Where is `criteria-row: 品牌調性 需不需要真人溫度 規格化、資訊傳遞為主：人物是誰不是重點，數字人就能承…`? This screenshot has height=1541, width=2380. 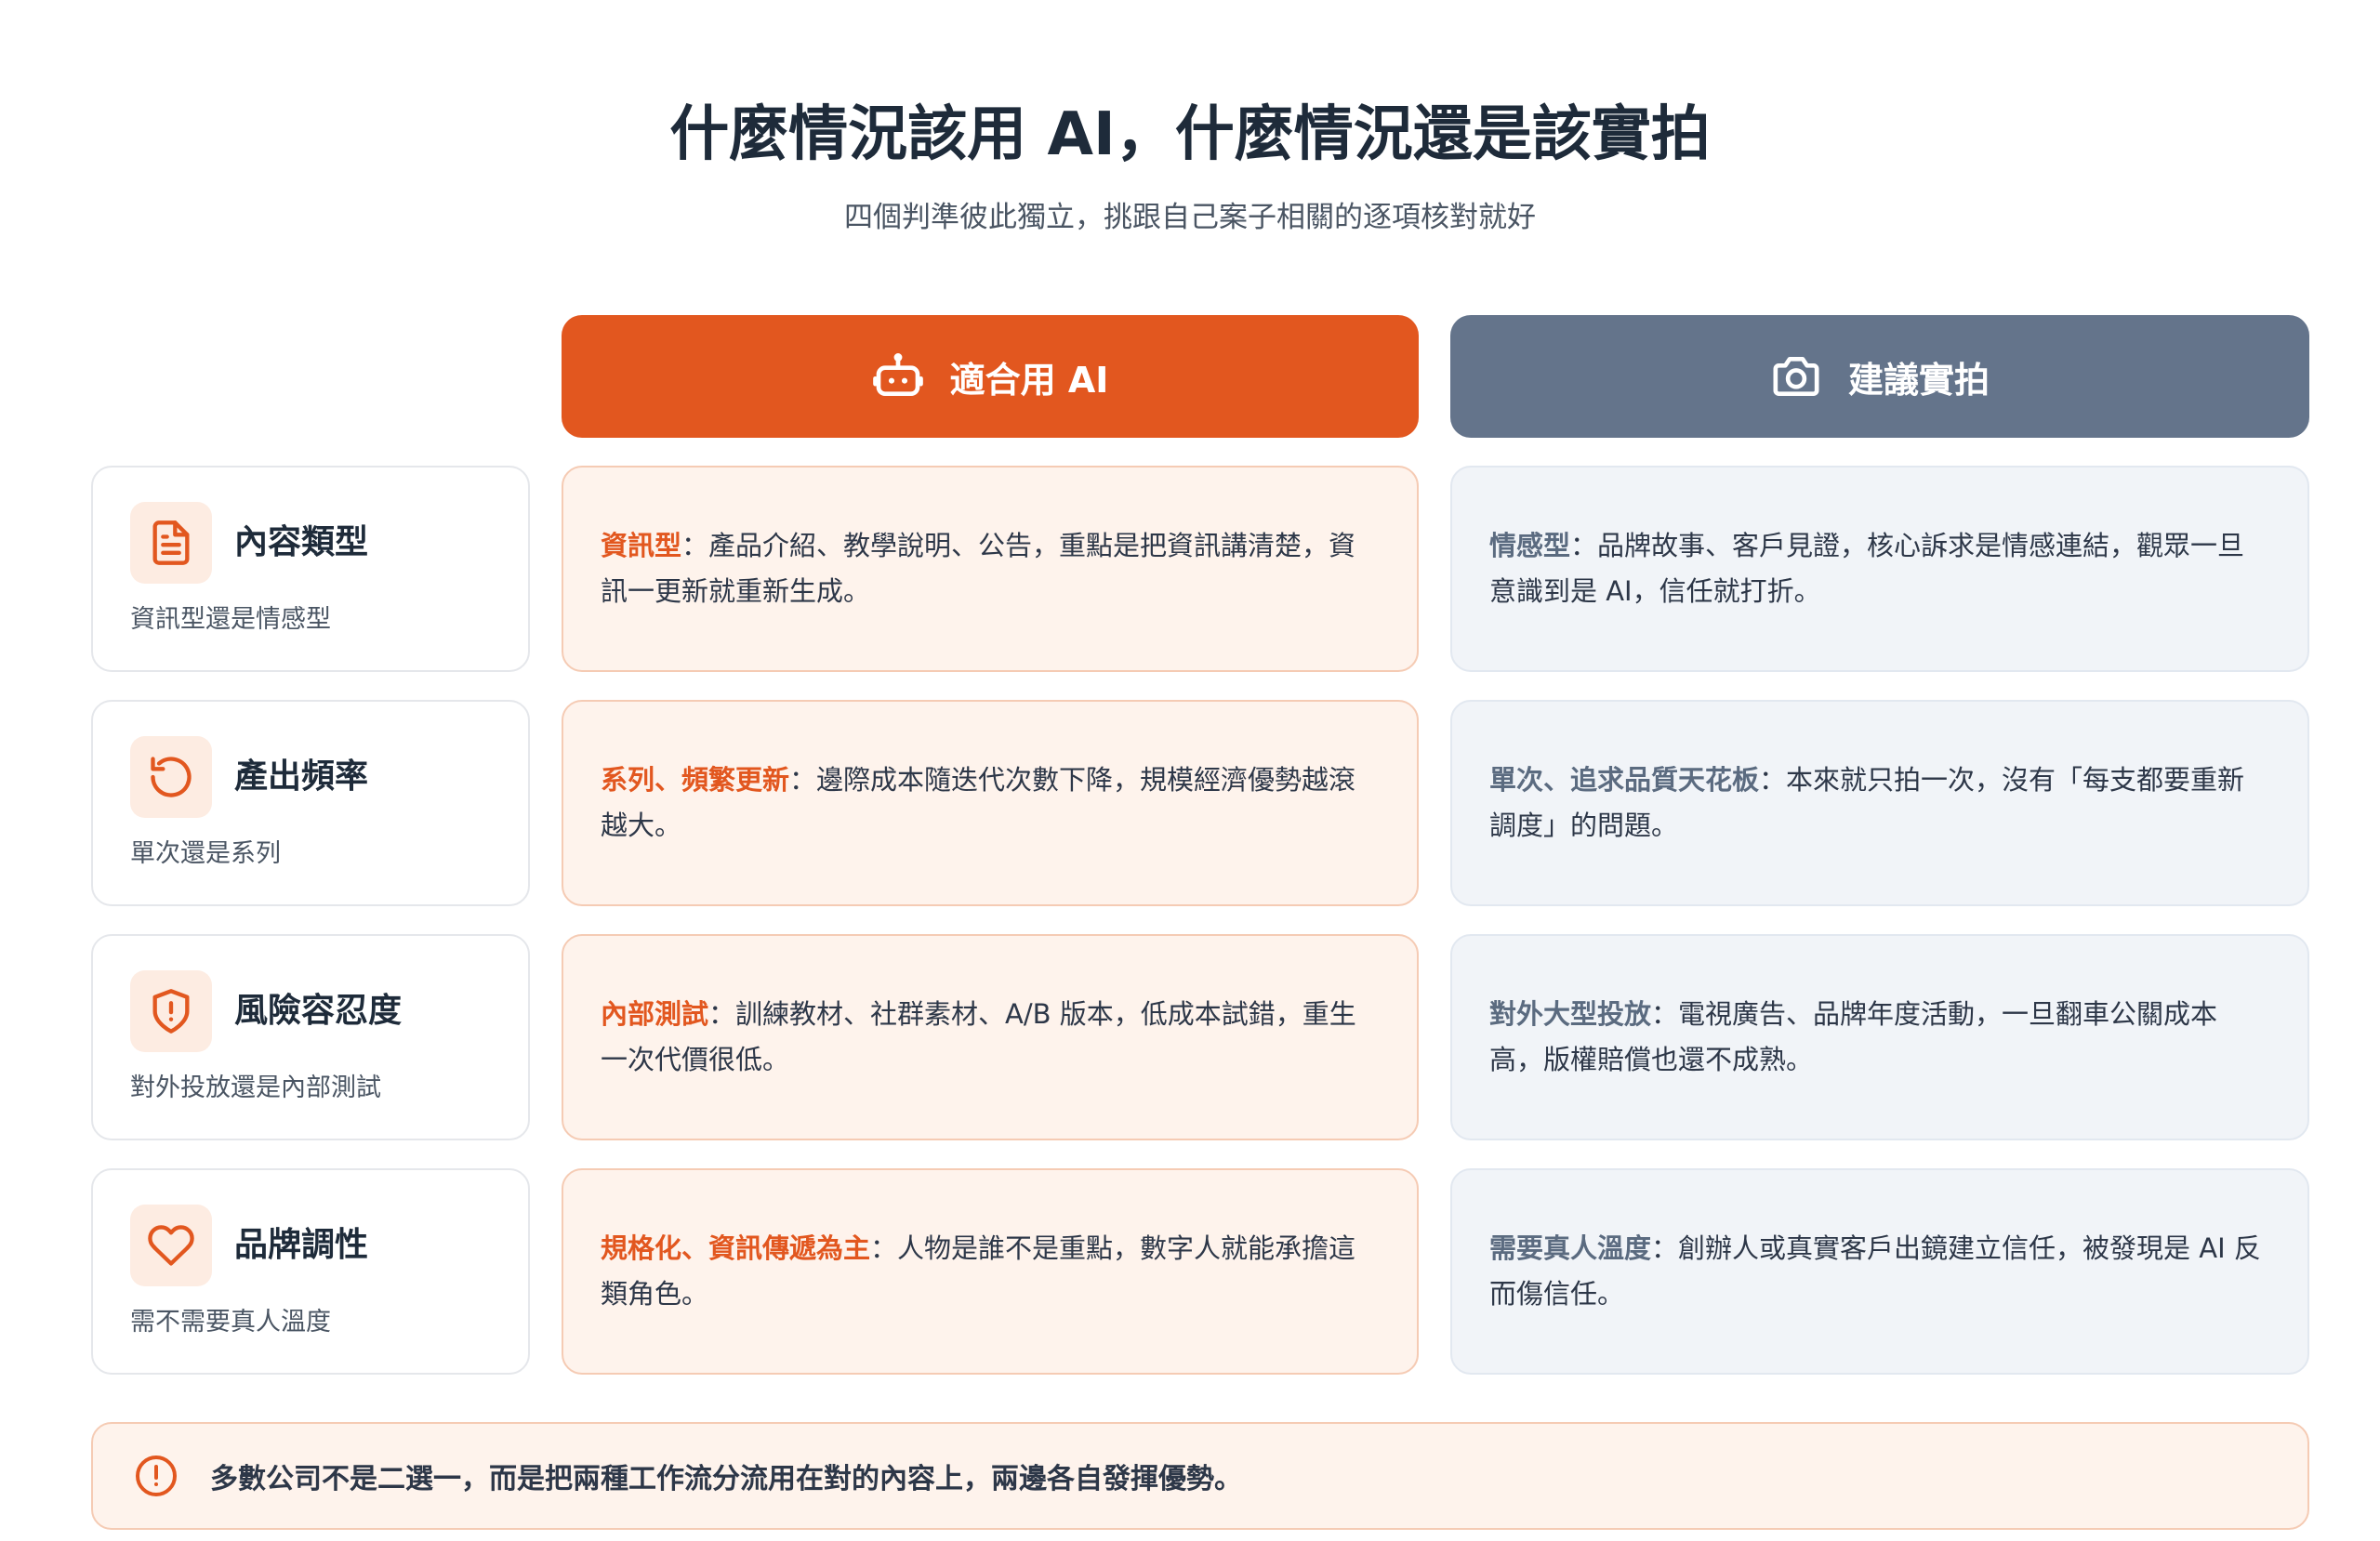
criteria-row: 品牌調性 需不需要真人溫度 規格化、資訊傳遞為主：人物是誰不是重點，數字人就能承… is located at coordinates (1190, 1271).